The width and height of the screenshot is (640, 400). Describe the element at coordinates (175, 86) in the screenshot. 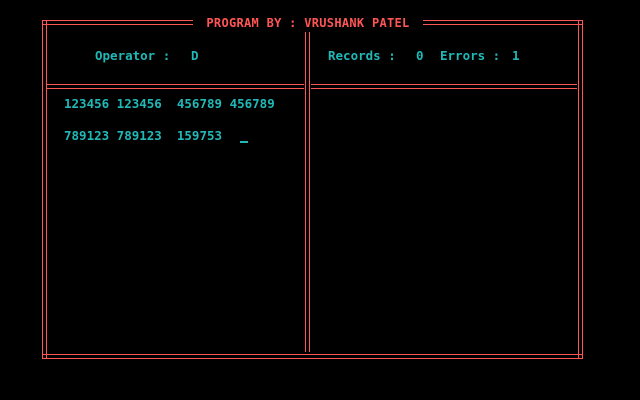

I see `left-header-separator` at that location.